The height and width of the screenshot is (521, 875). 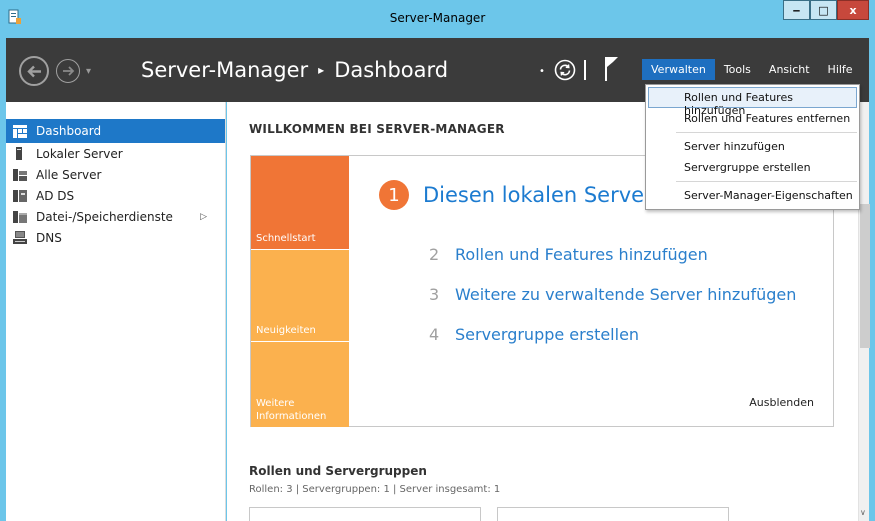 I want to click on menu-item-create-server-group: Servergruppe erstellen, so click(x=752, y=167).